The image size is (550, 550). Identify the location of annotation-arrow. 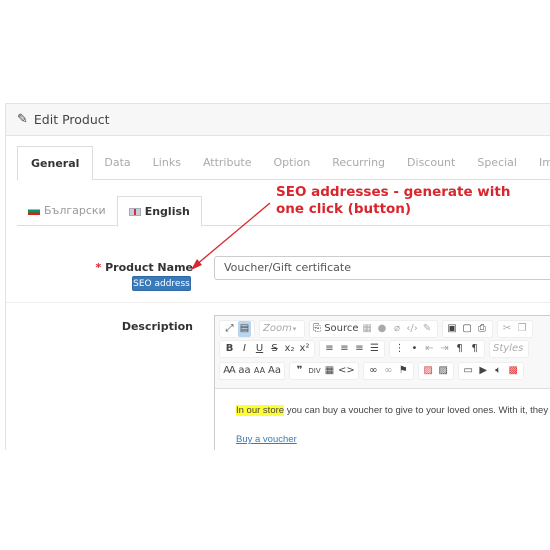
(231, 236).